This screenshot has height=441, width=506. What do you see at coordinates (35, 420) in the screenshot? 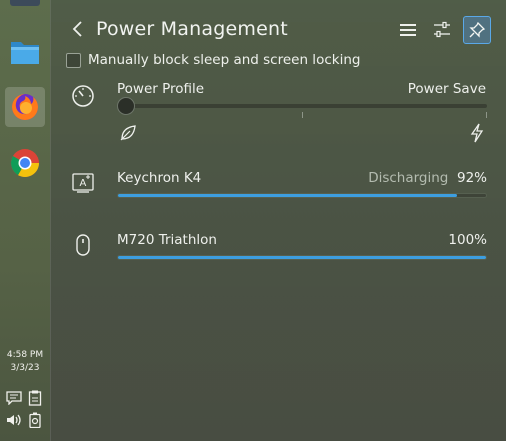
I see `battery-icon` at bounding box center [35, 420].